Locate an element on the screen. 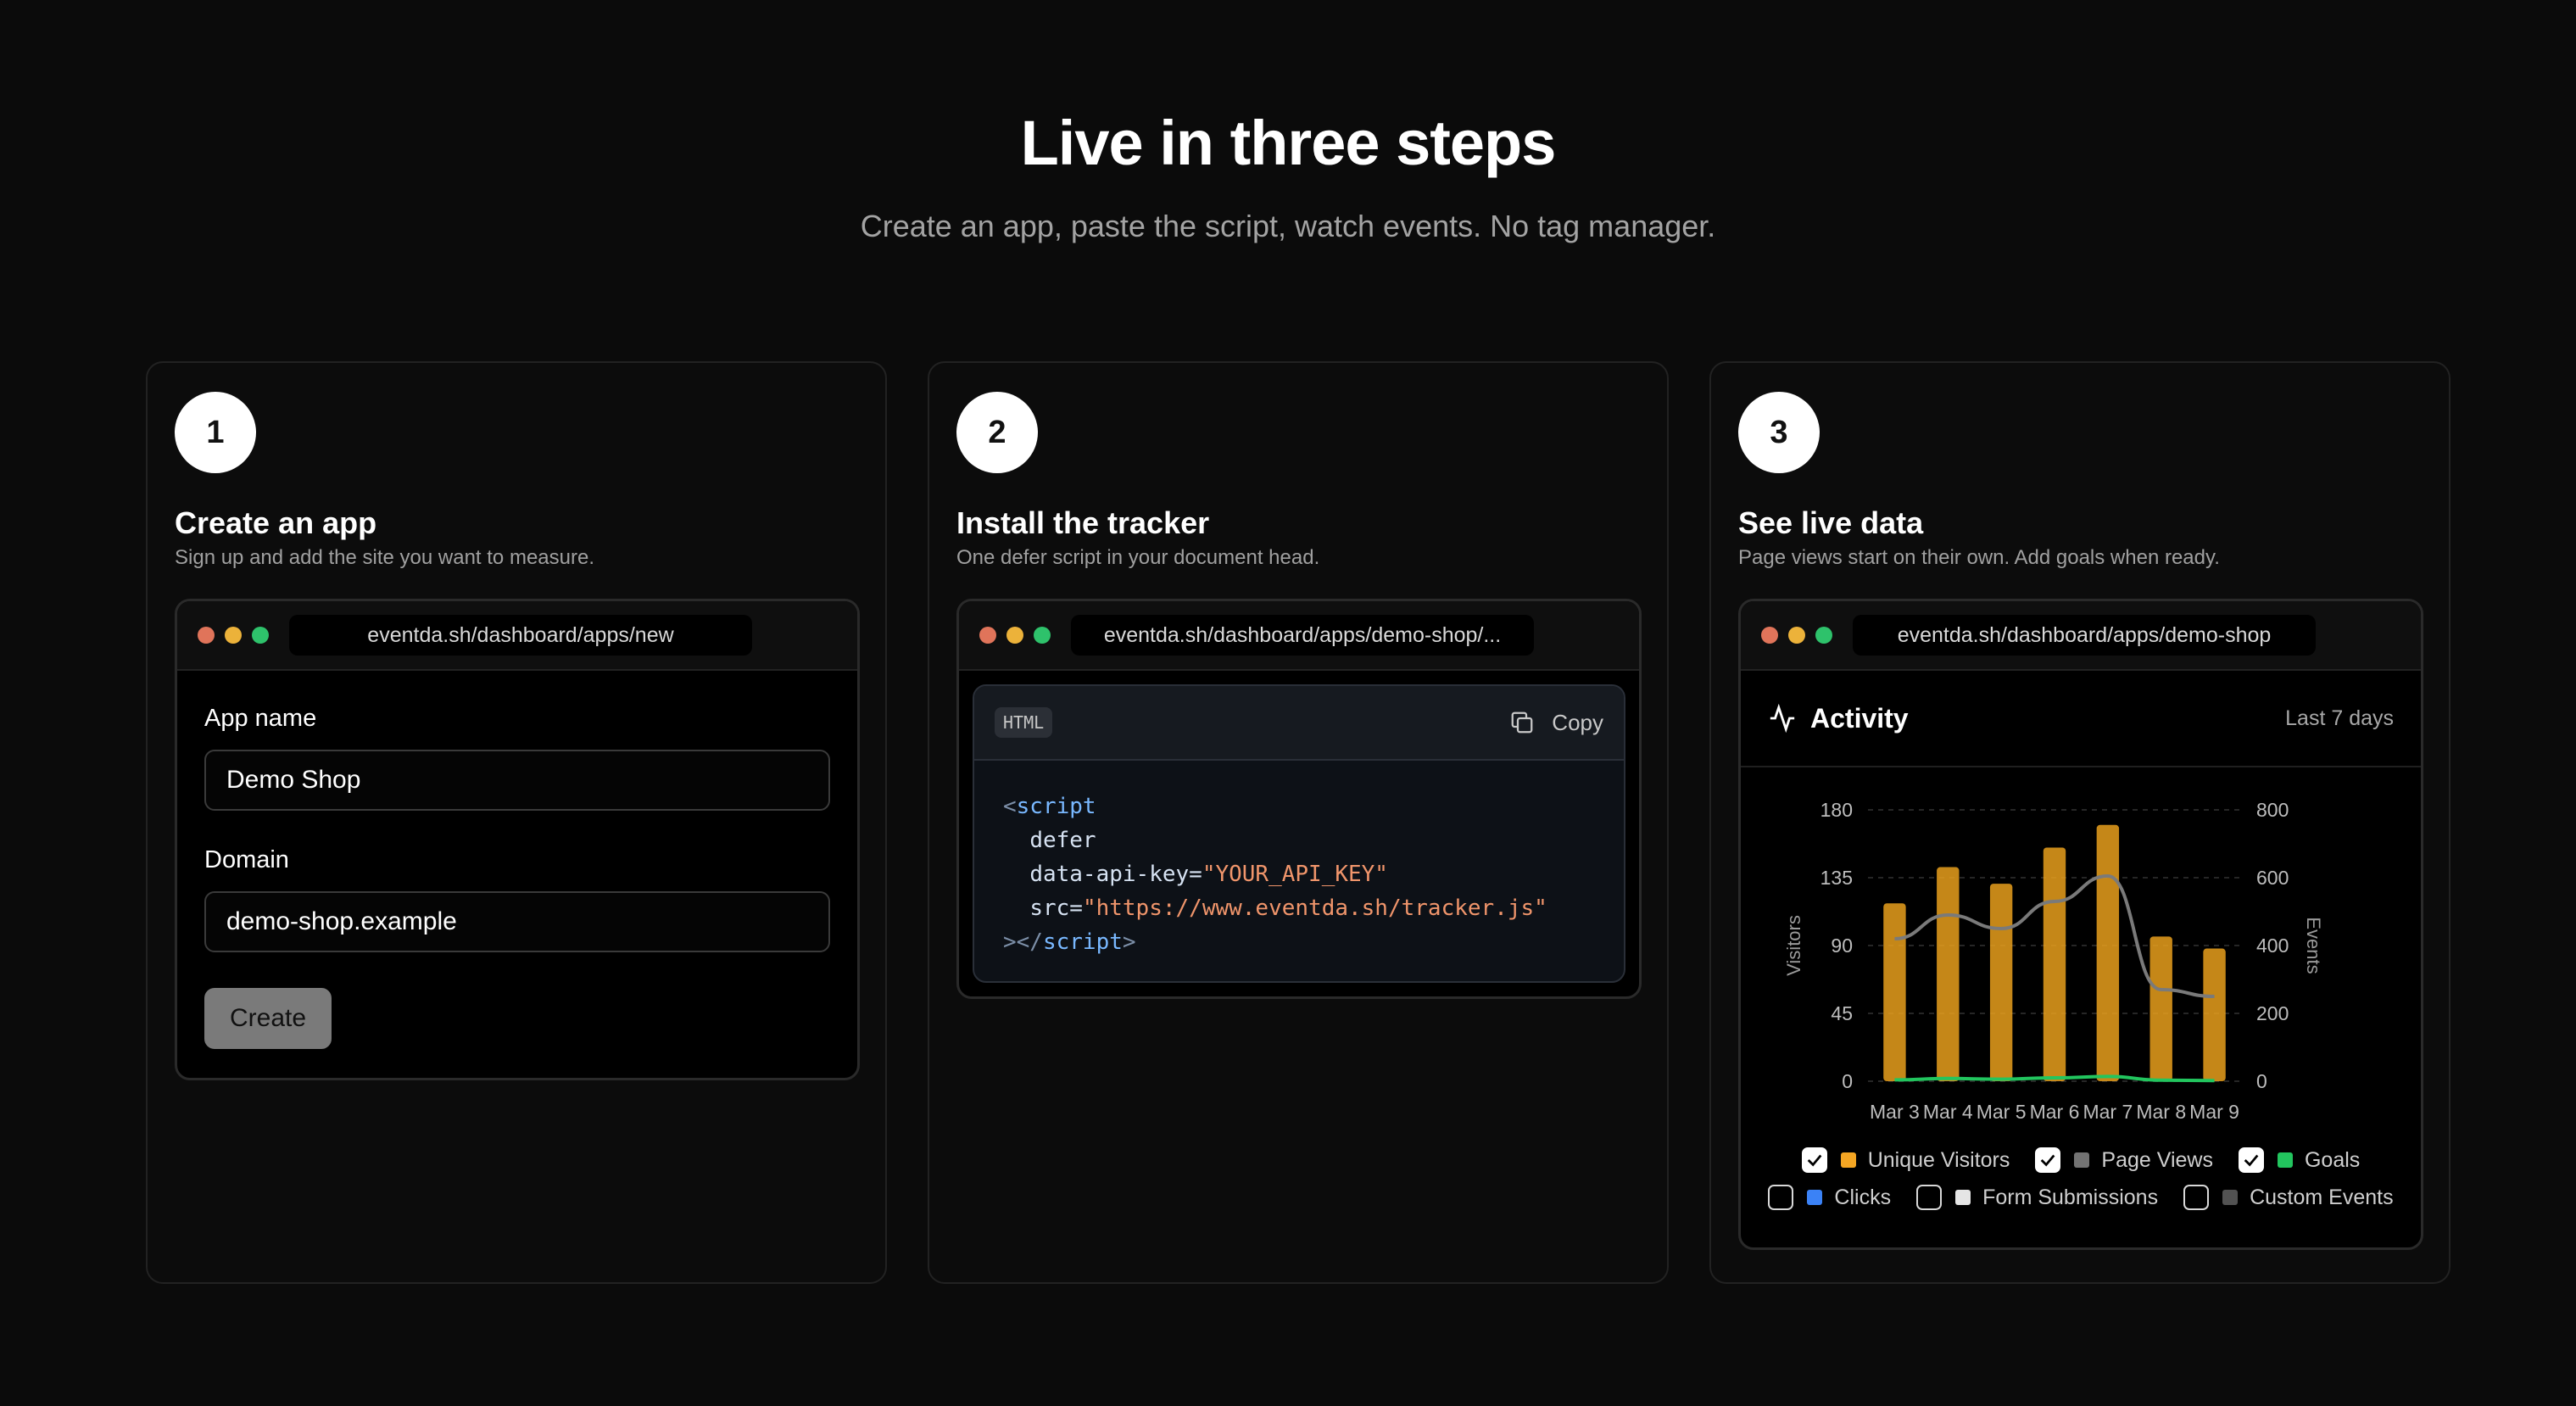 This screenshot has width=2576, height=1406. y2-tick-label: 200 is located at coordinates (2272, 1013).